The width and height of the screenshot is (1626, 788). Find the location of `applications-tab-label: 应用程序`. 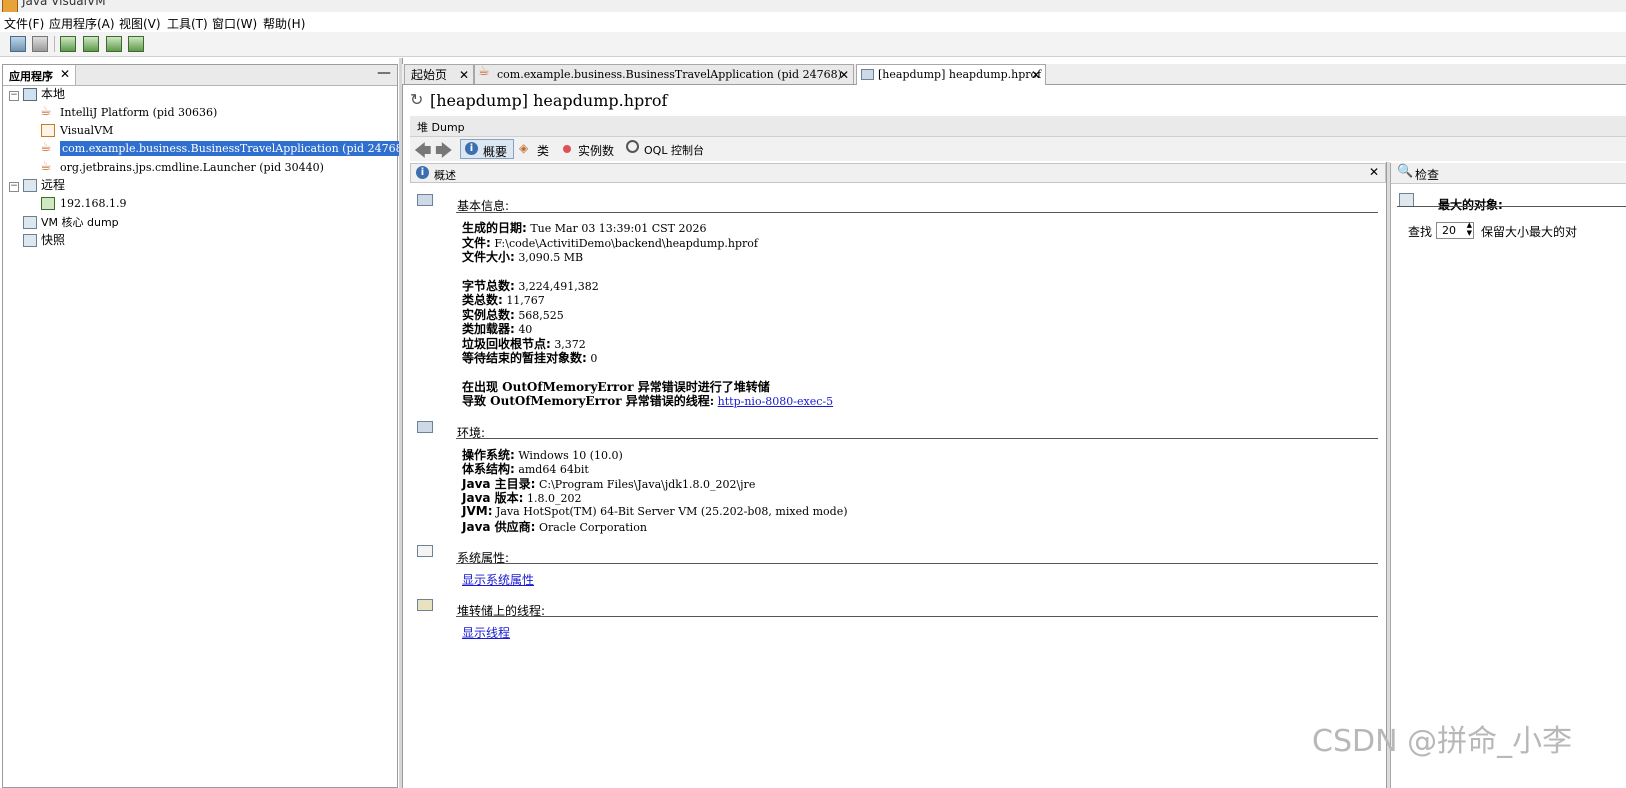

applications-tab-label: 应用程序 is located at coordinates (31, 76).